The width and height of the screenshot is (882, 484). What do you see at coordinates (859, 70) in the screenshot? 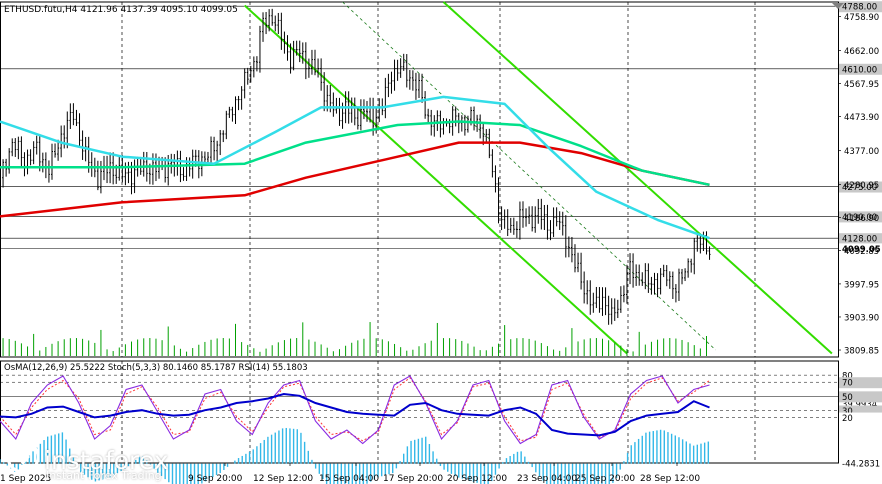
I see `level-label-1: 4610.00` at bounding box center [859, 70].